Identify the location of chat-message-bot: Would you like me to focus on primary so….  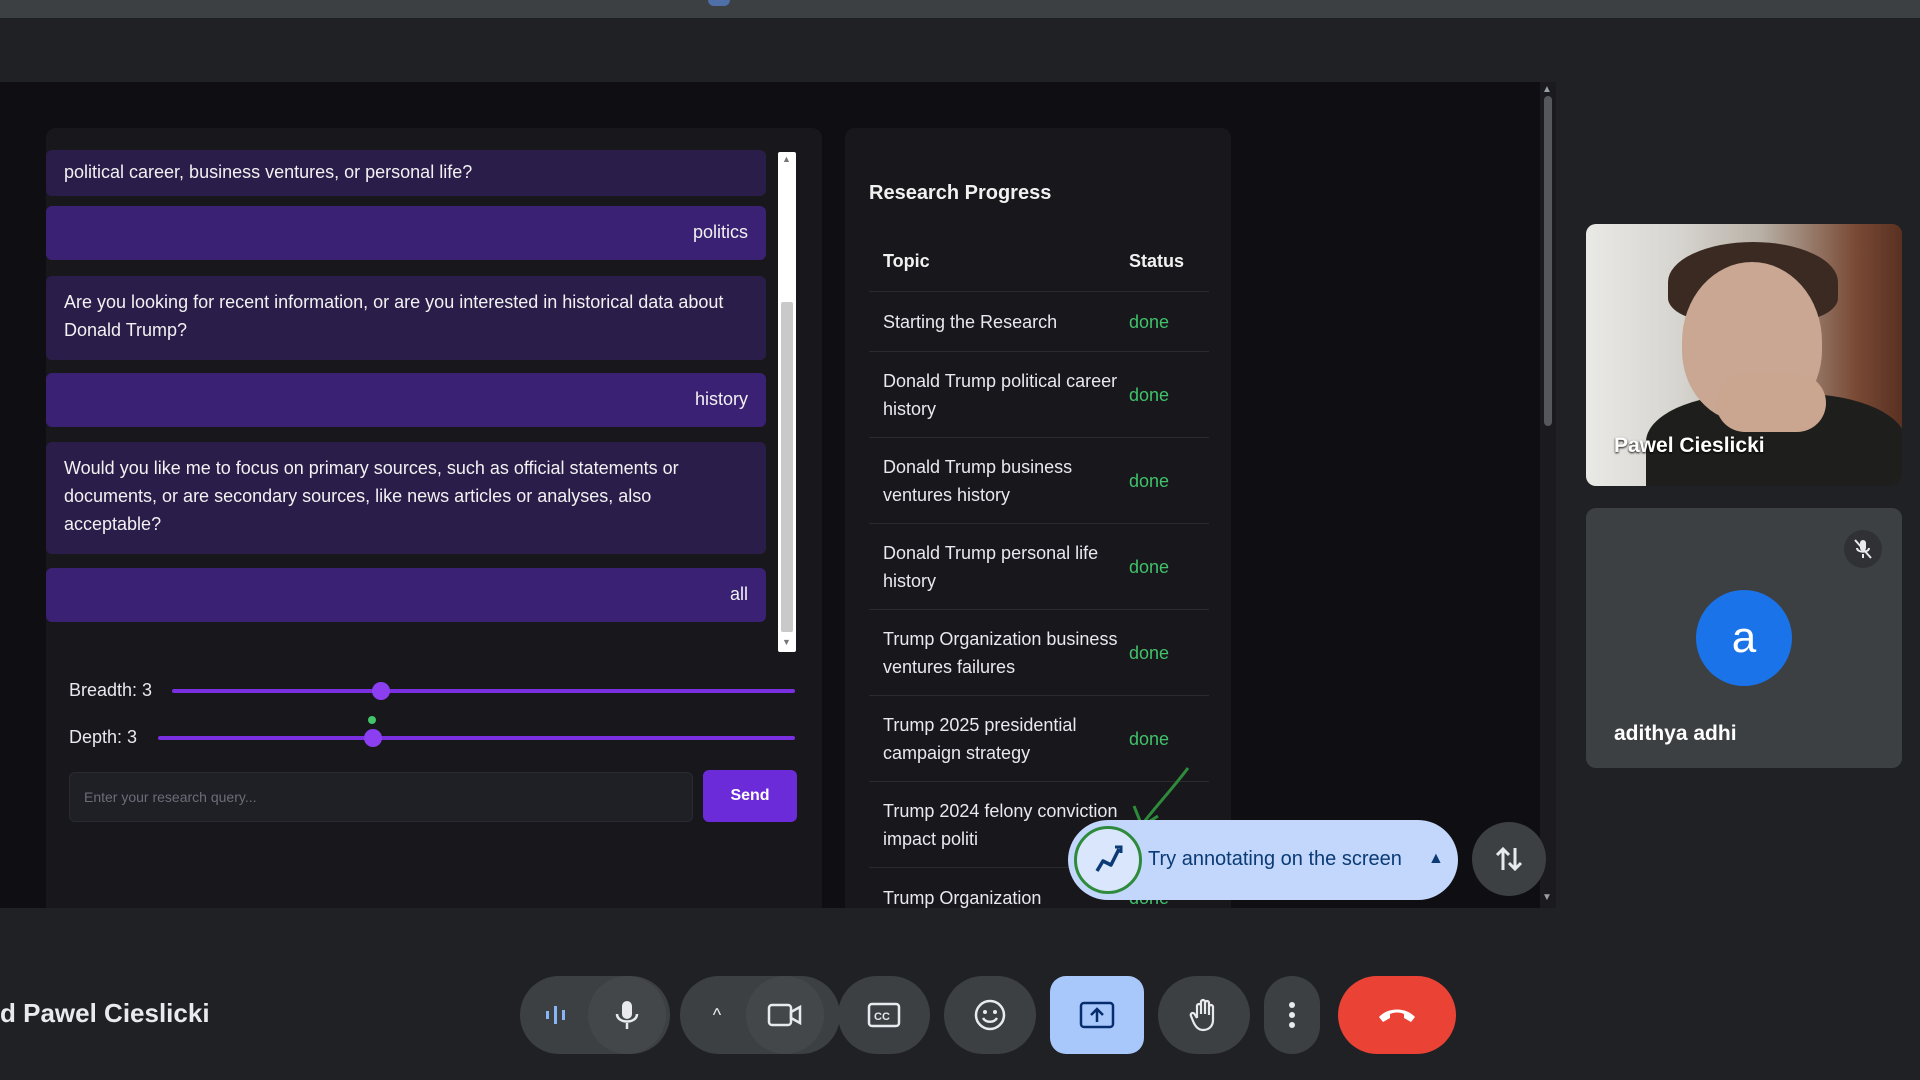
(406, 498).